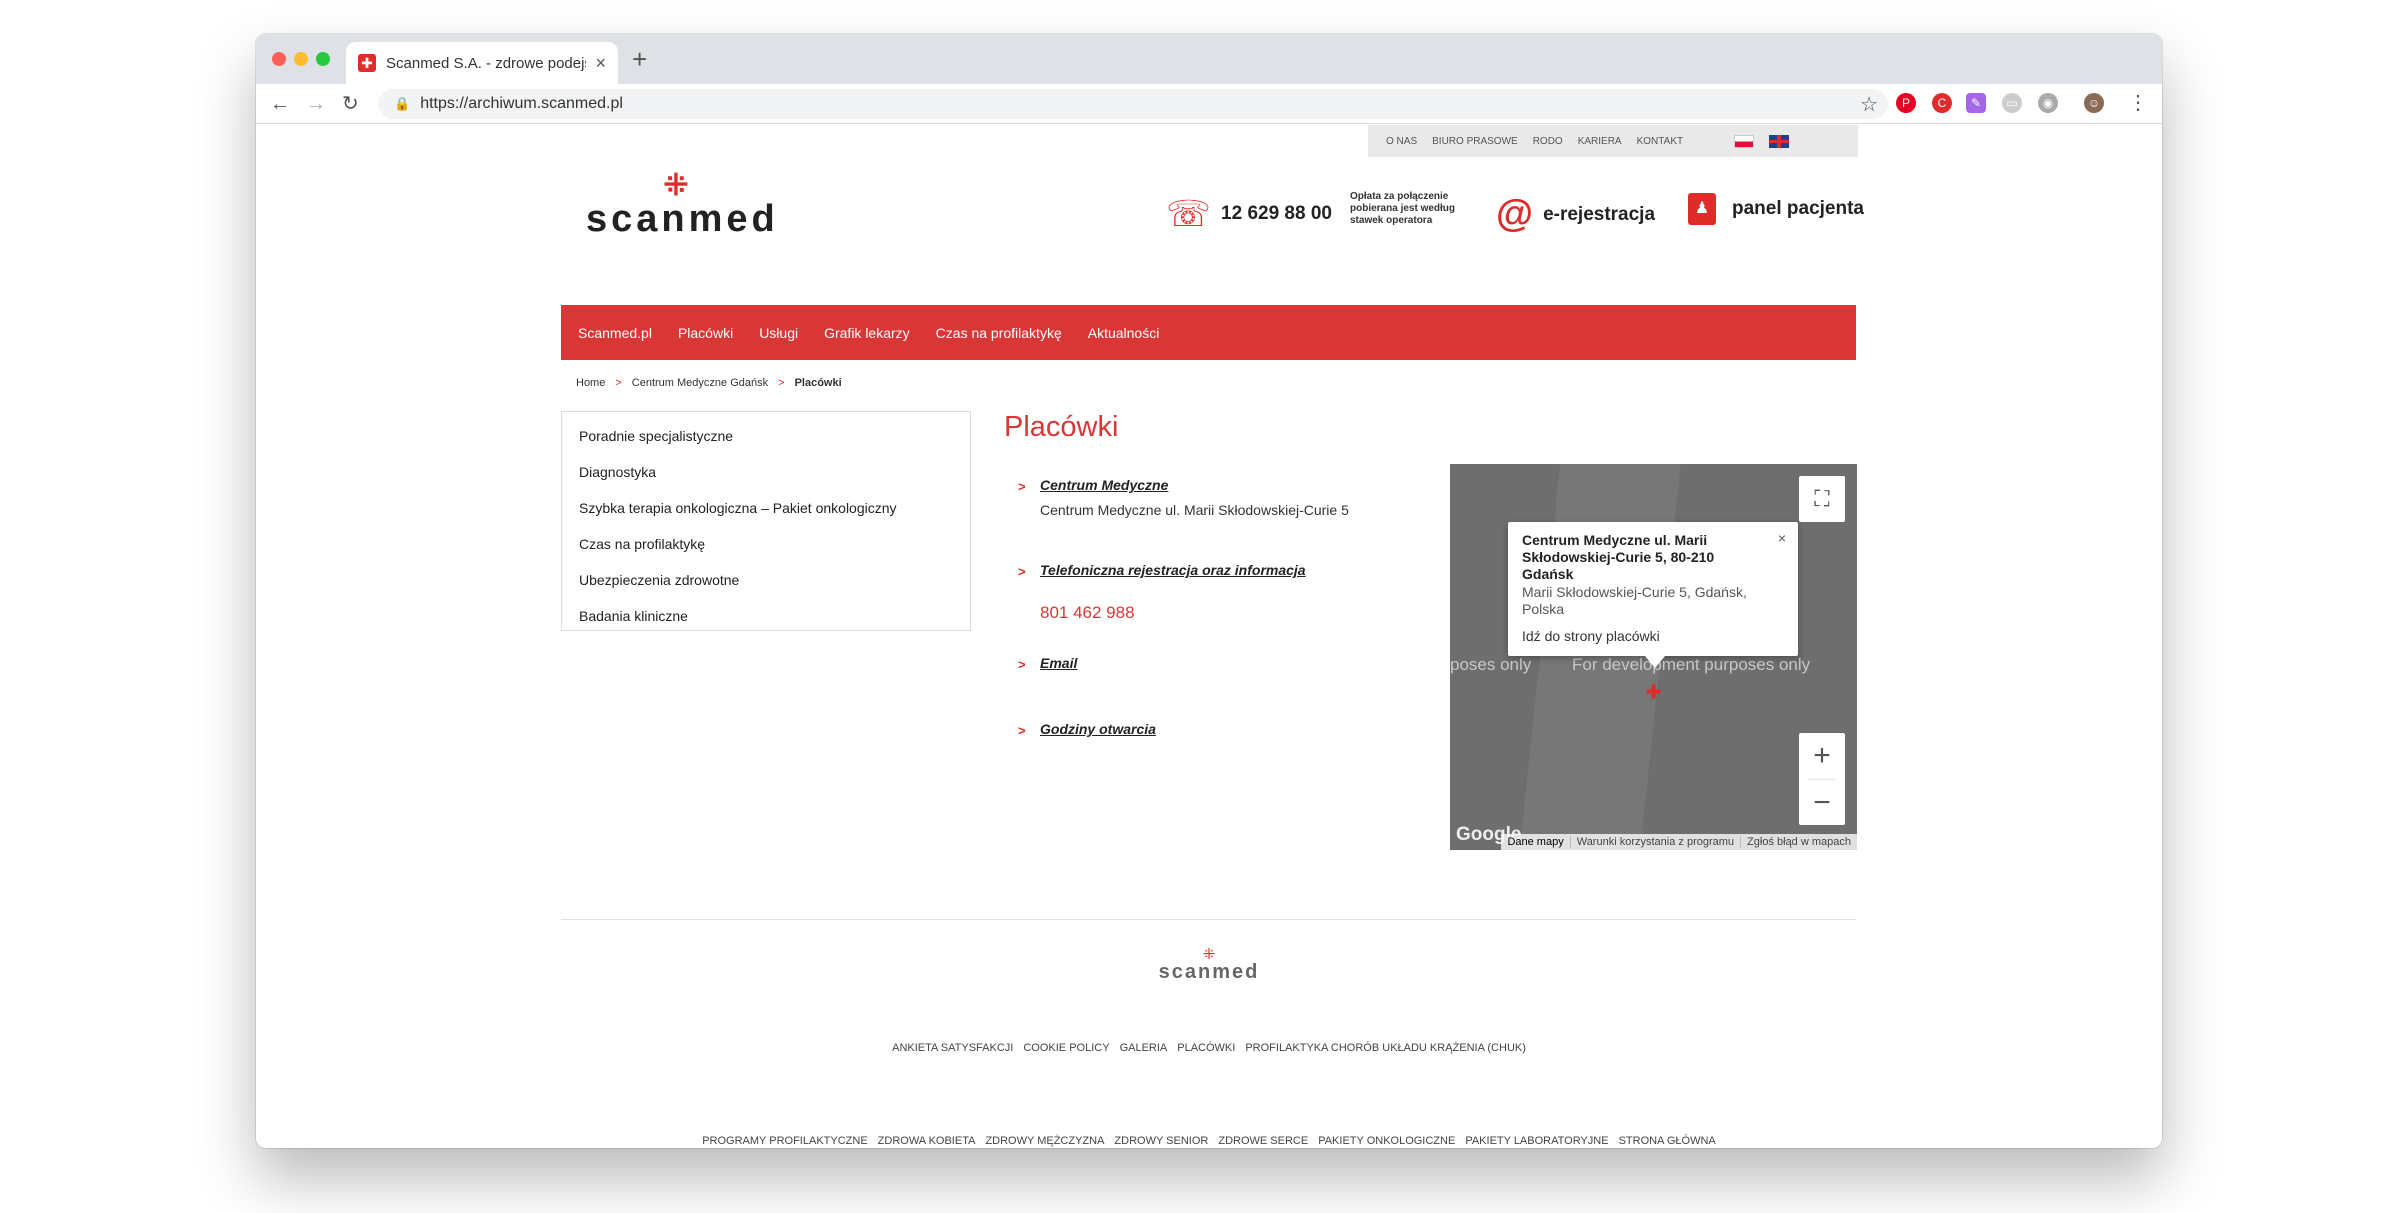  What do you see at coordinates (784, 1141) in the screenshot?
I see `footer-link-programy: PROGRAMY PROFILAKTYCZNE` at bounding box center [784, 1141].